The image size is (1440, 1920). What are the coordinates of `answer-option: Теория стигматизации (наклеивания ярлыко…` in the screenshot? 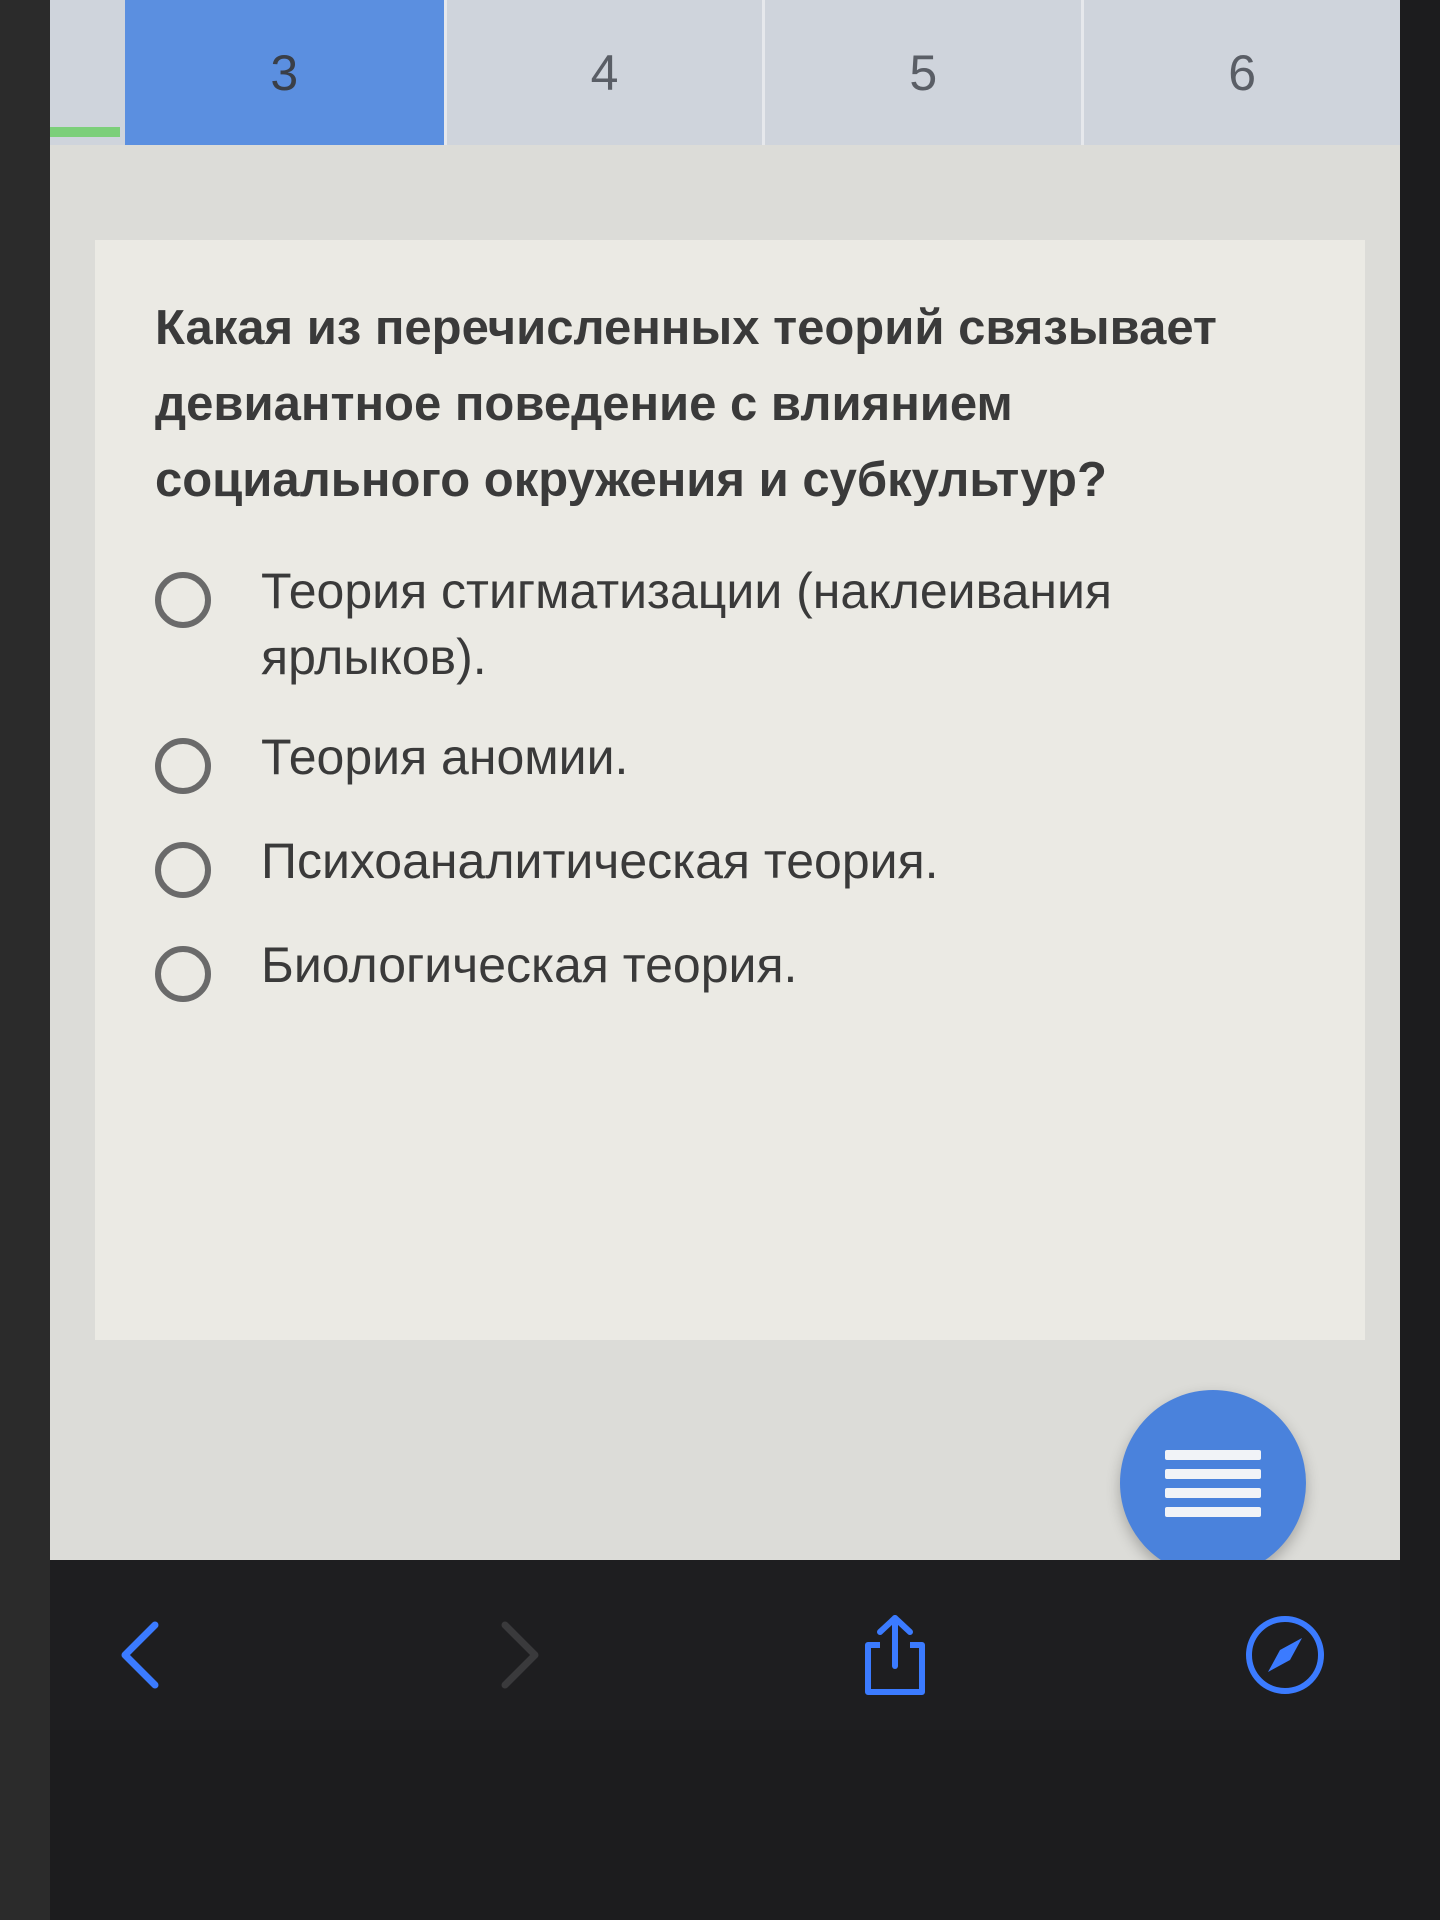 It's located at (730, 624).